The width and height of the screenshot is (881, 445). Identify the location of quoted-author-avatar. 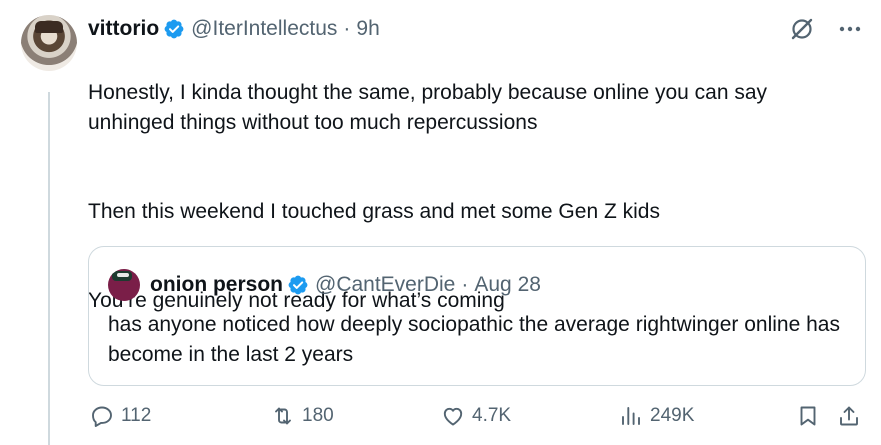
(124, 285).